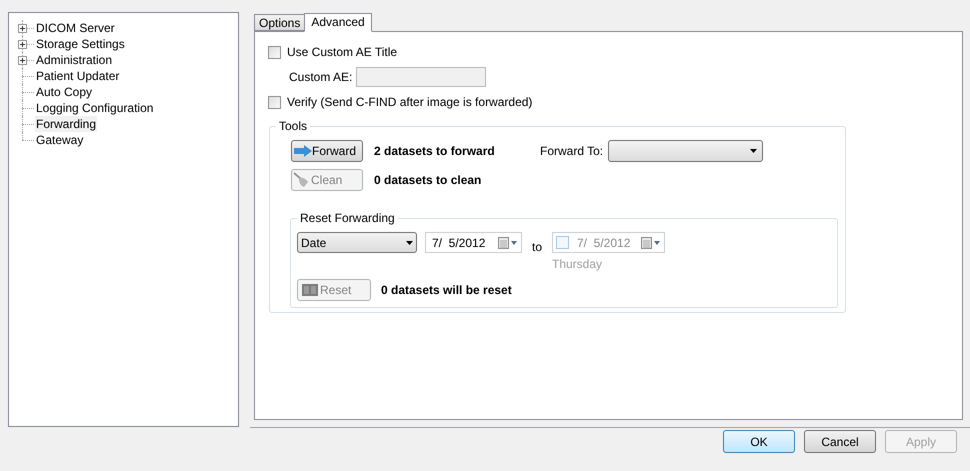 The height and width of the screenshot is (471, 970). I want to click on tree-item: DICOM Server, so click(75, 28).